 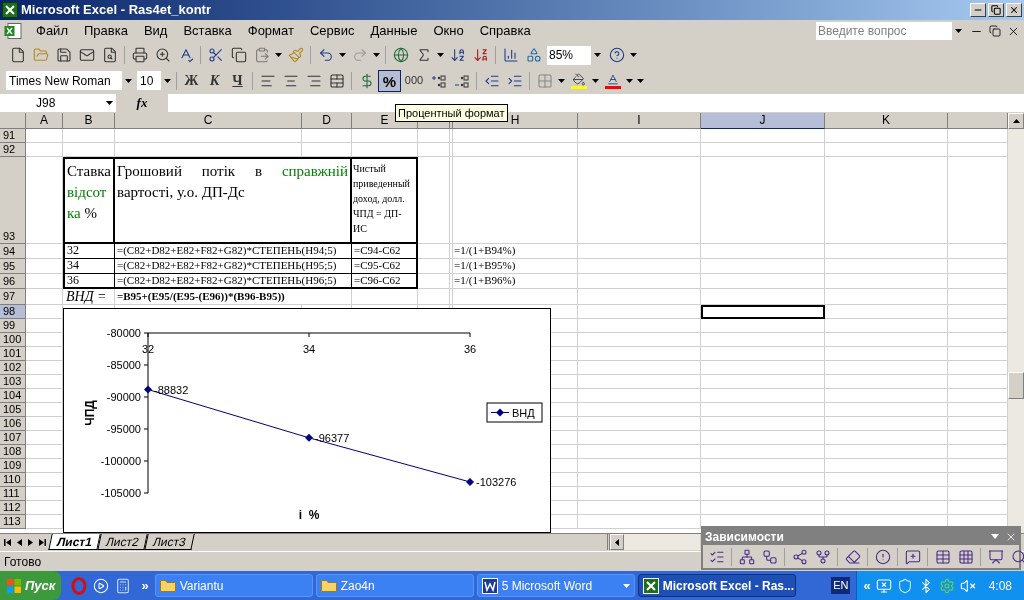 What do you see at coordinates (23, 562) in the screenshot?
I see `status-text: Готово` at bounding box center [23, 562].